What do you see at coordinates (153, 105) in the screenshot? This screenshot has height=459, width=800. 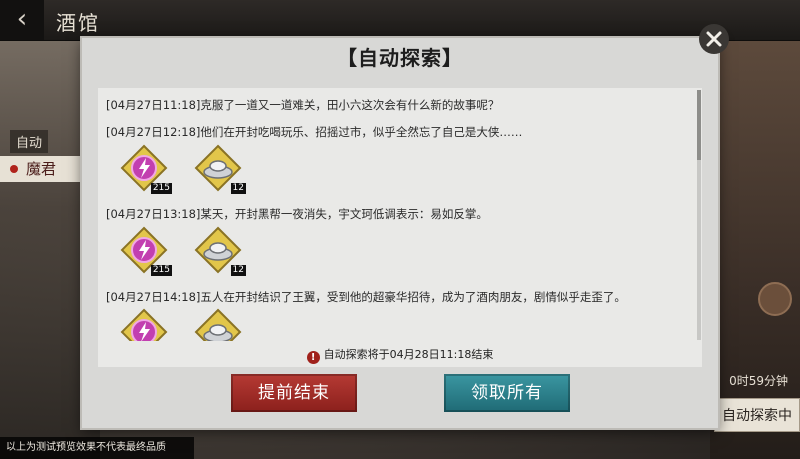 I see `log-time: [04月27日11:18]` at bounding box center [153, 105].